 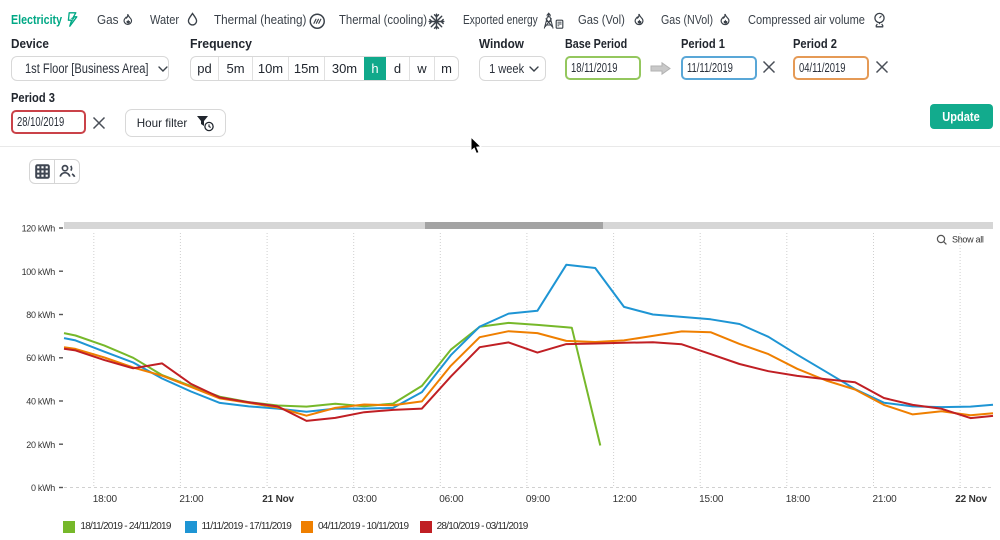 What do you see at coordinates (625, 499) in the screenshot?
I see `svg-text: 12:00` at bounding box center [625, 499].